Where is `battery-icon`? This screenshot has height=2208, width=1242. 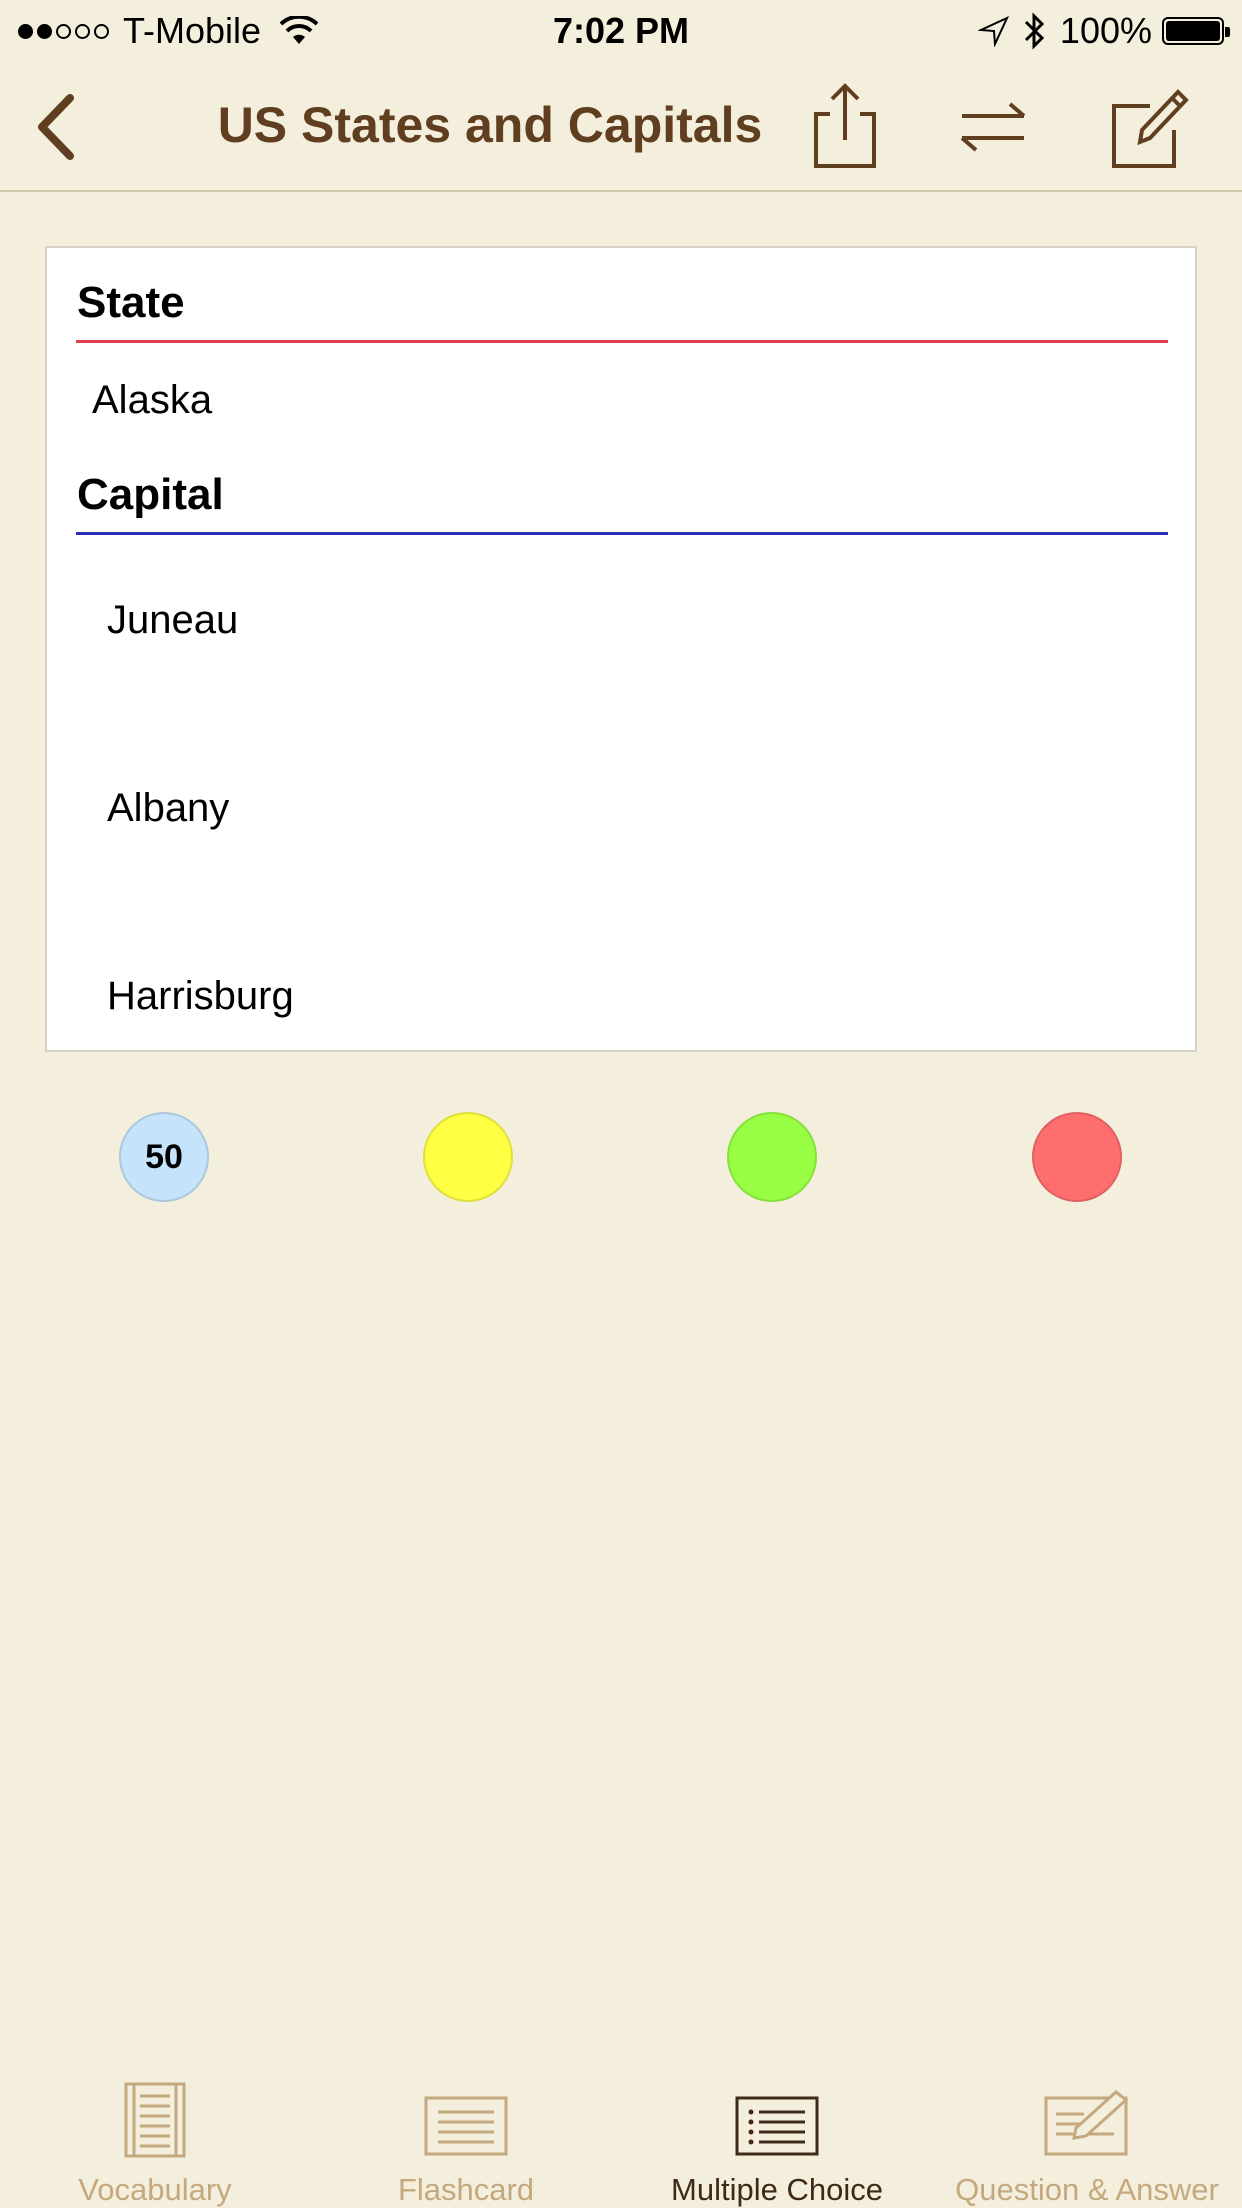
battery-icon is located at coordinates (1196, 31).